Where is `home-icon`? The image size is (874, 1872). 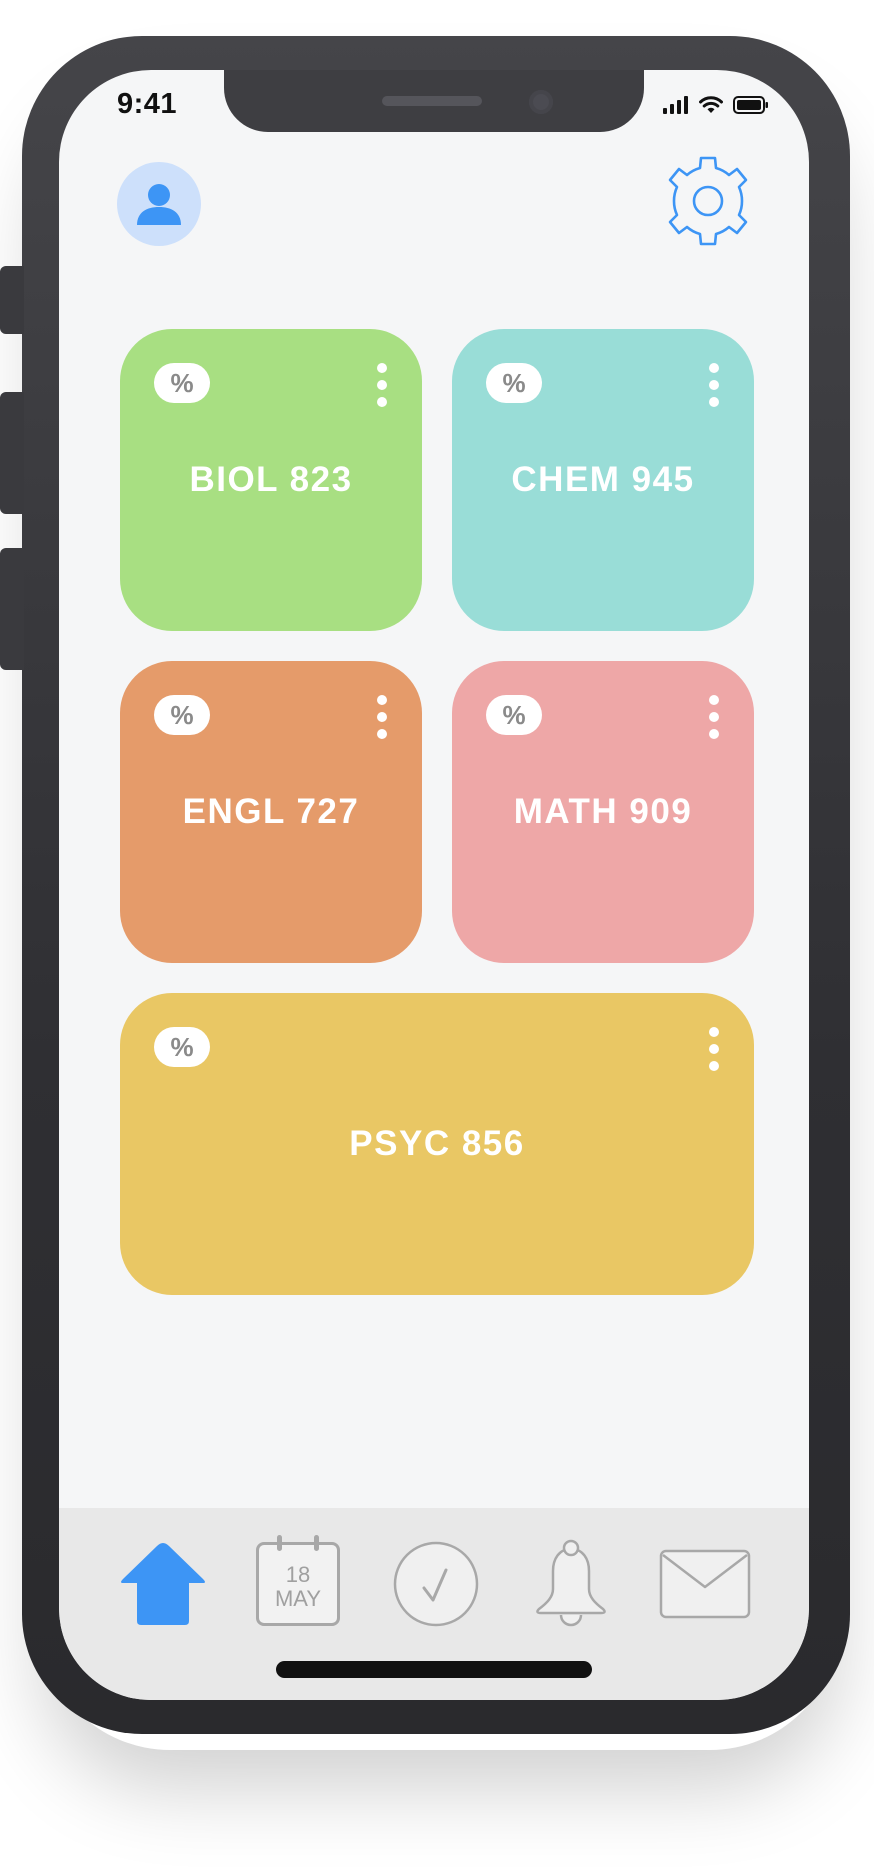
home-icon is located at coordinates (163, 1584).